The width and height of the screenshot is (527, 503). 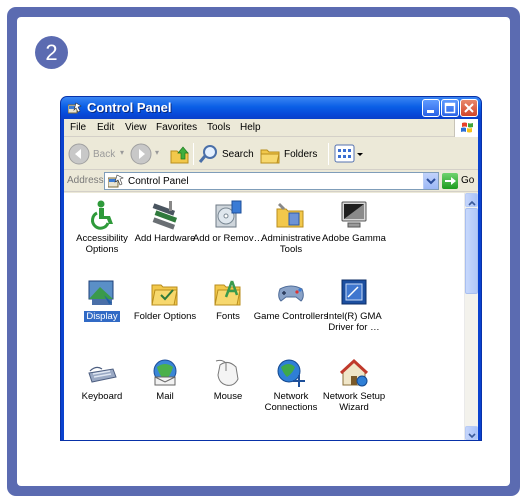 What do you see at coordinates (75, 108) in the screenshot?
I see `control-panel-icon` at bounding box center [75, 108].